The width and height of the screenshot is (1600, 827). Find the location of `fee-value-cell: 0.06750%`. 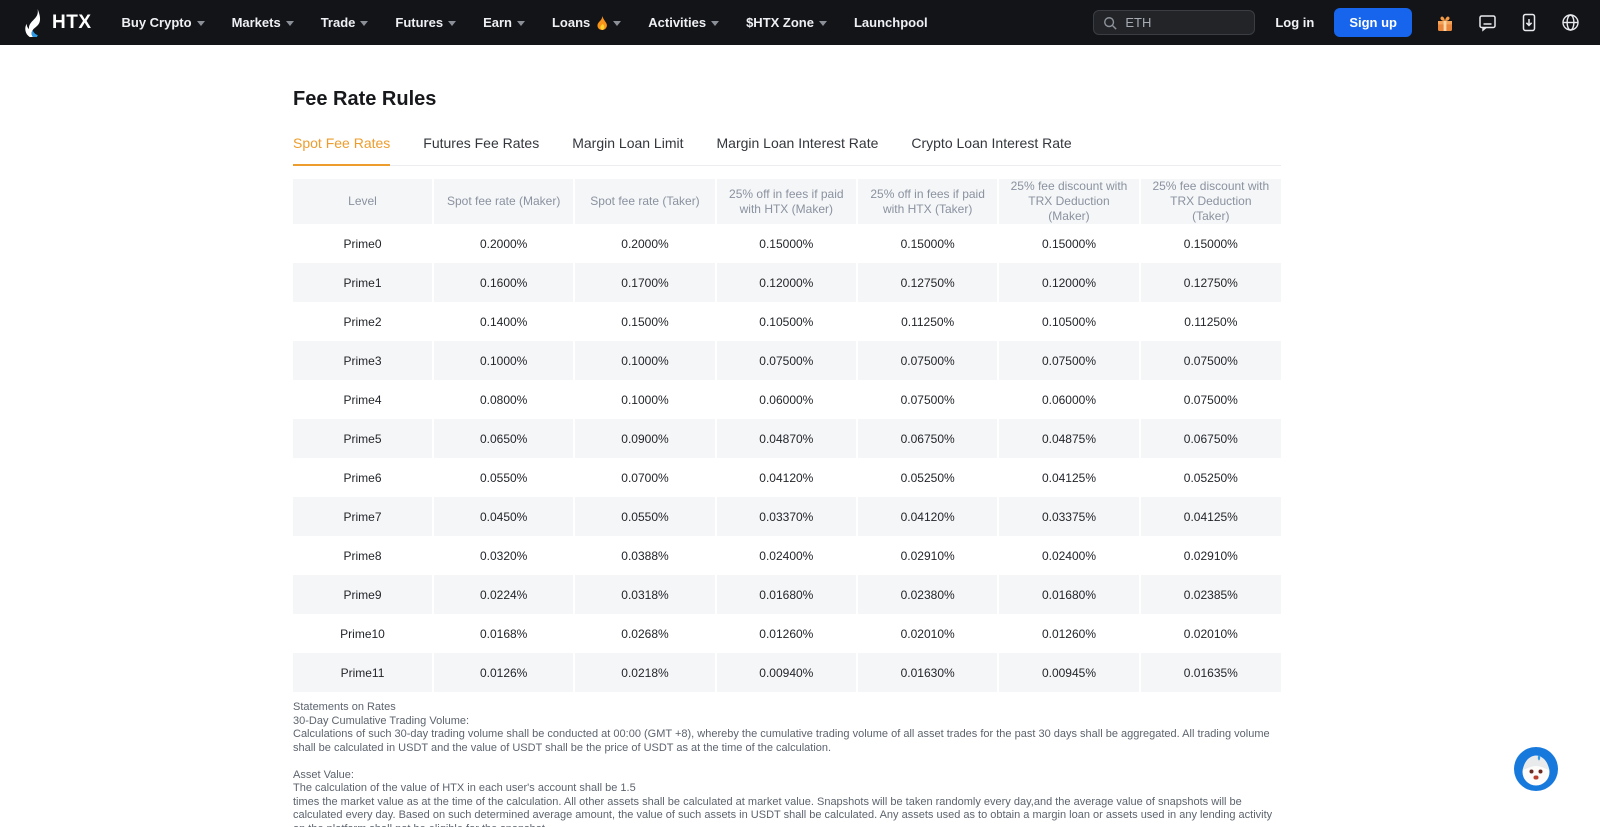

fee-value-cell: 0.06750% is located at coordinates (927, 438).